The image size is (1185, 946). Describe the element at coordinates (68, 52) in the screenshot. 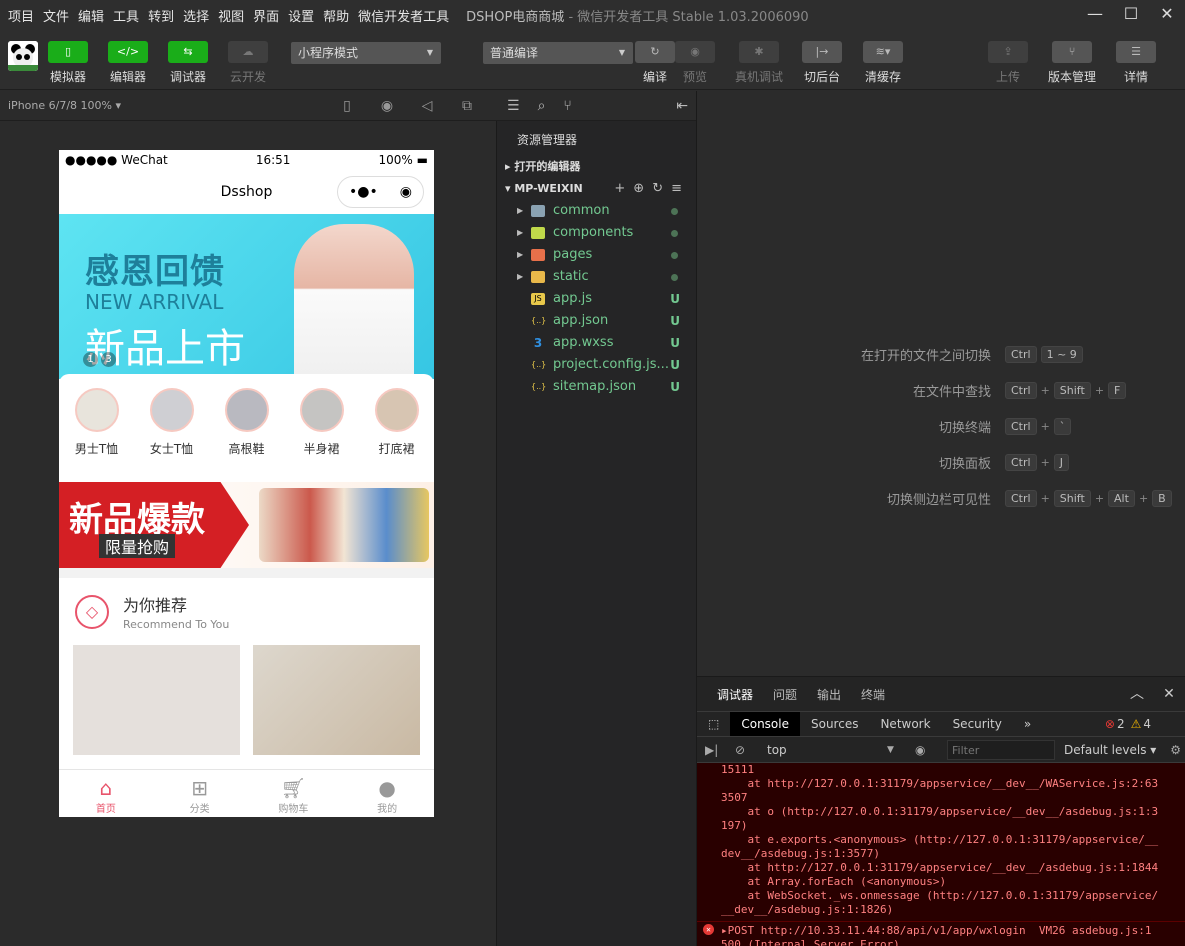

I see `phone-icon: ▯` at that location.